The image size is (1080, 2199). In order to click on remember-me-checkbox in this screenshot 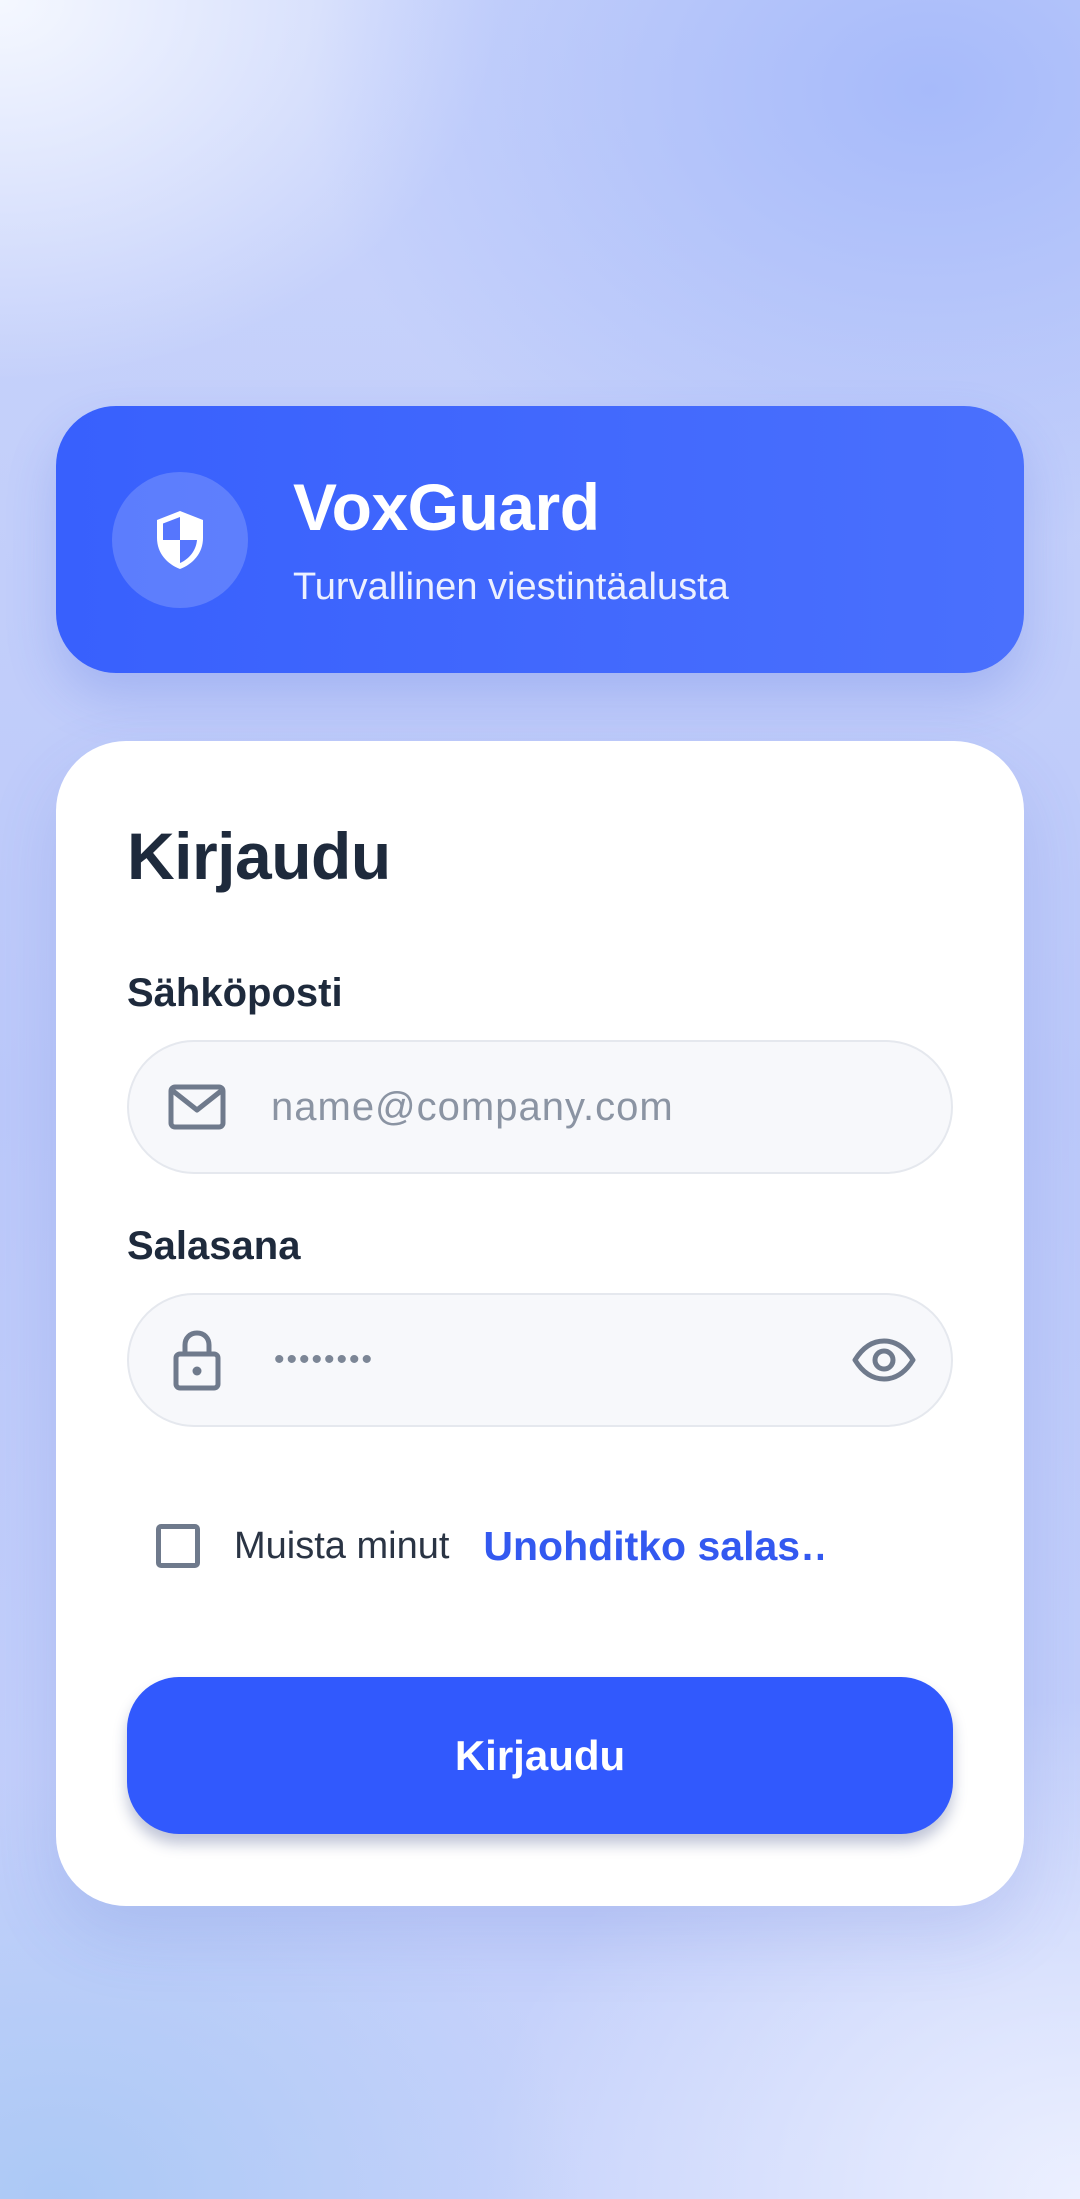, I will do `click(178, 1546)`.